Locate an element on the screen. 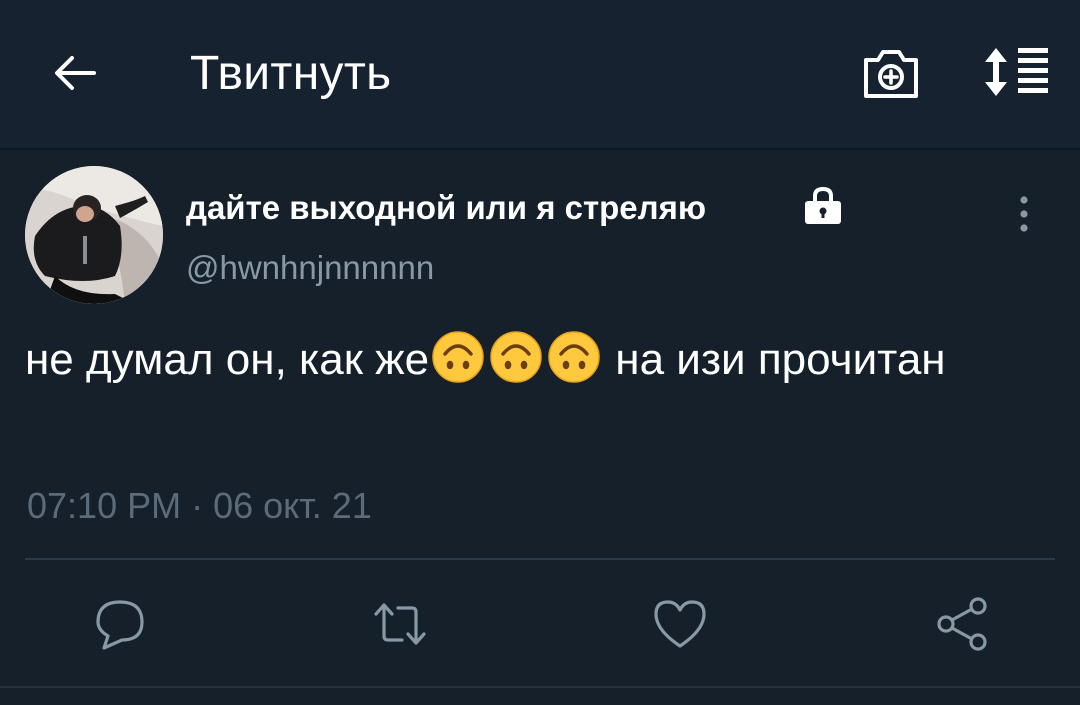 The width and height of the screenshot is (1080, 705). share-icon is located at coordinates (962, 624).